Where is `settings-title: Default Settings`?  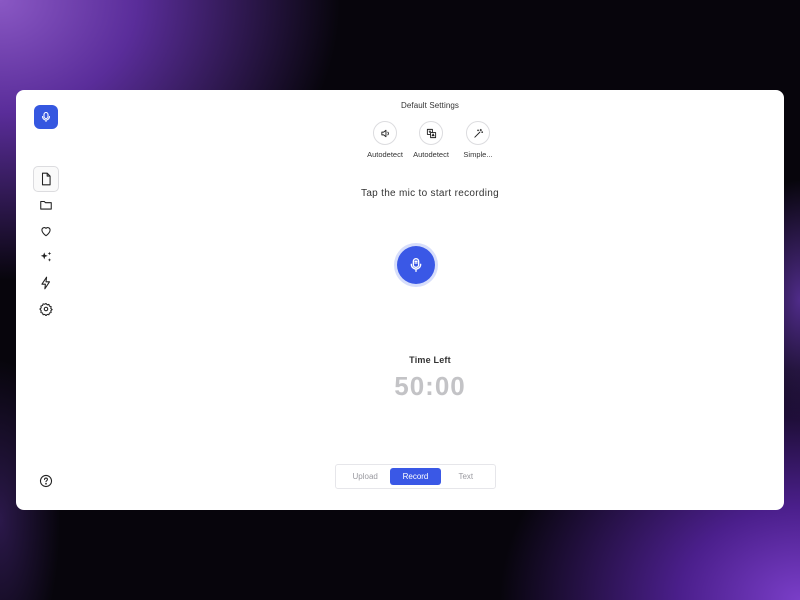 settings-title: Default Settings is located at coordinates (430, 105).